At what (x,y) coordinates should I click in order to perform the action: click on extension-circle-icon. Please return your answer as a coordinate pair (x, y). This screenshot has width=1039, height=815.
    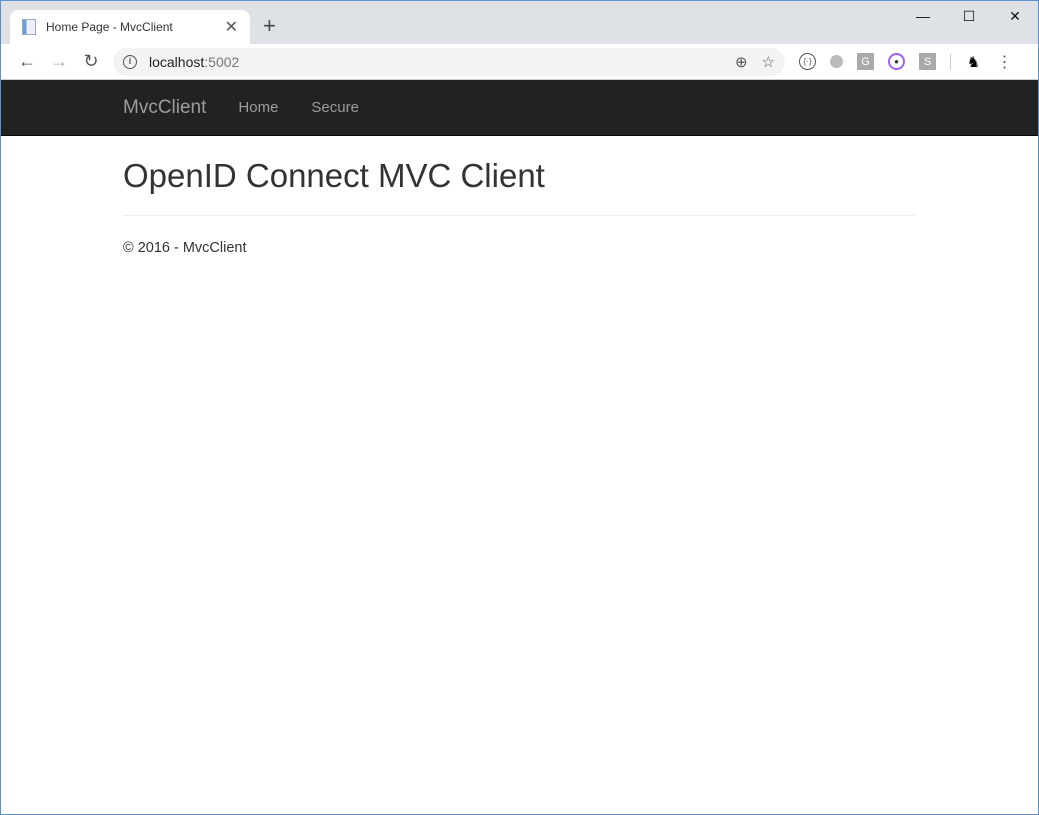
    Looking at the image, I should click on (836, 61).